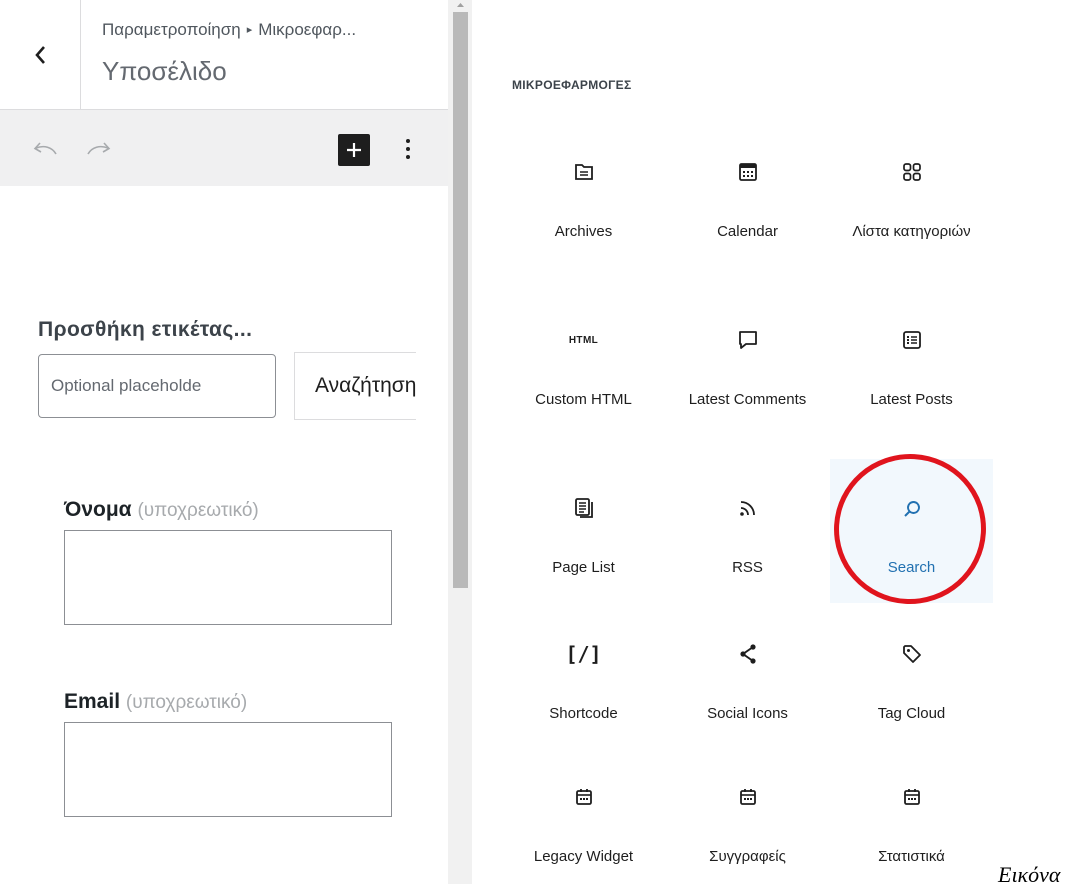 Image resolution: width=1091 pixels, height=888 pixels. What do you see at coordinates (911, 221) in the screenshot?
I see `block-categories-list: Λίστα κατηγοριών` at bounding box center [911, 221].